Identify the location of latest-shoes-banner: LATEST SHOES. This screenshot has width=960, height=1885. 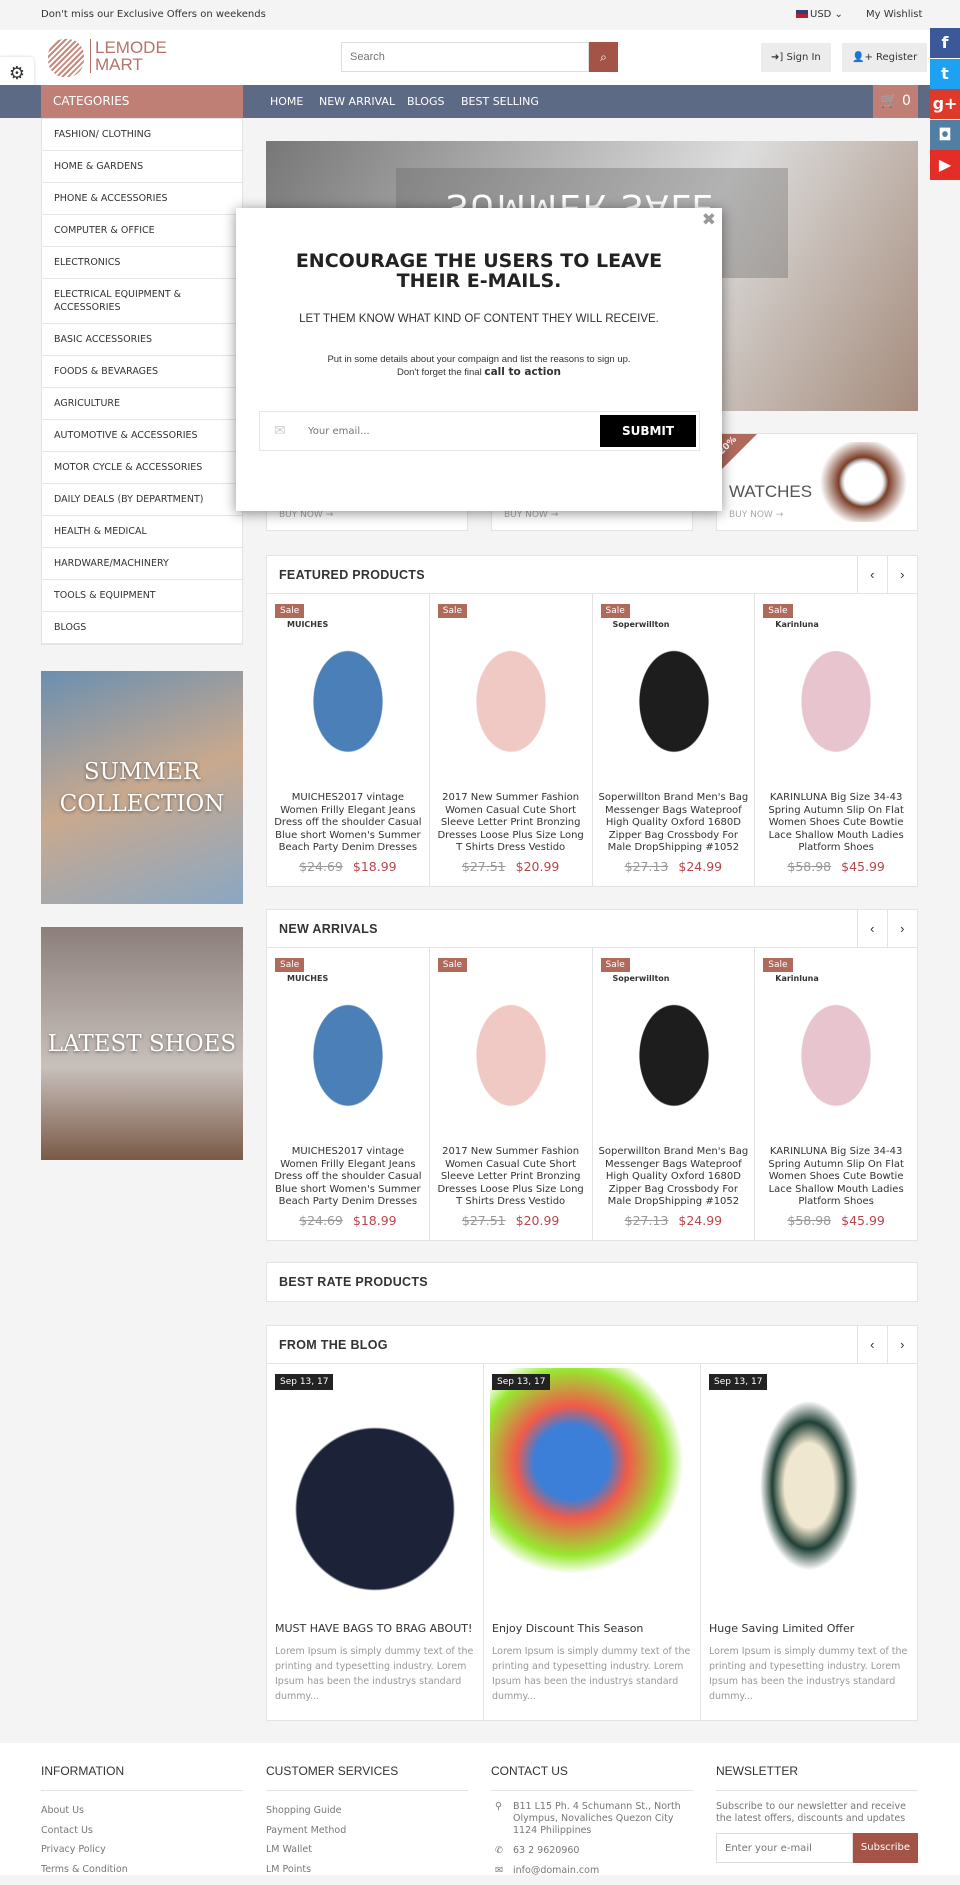
(142, 1043).